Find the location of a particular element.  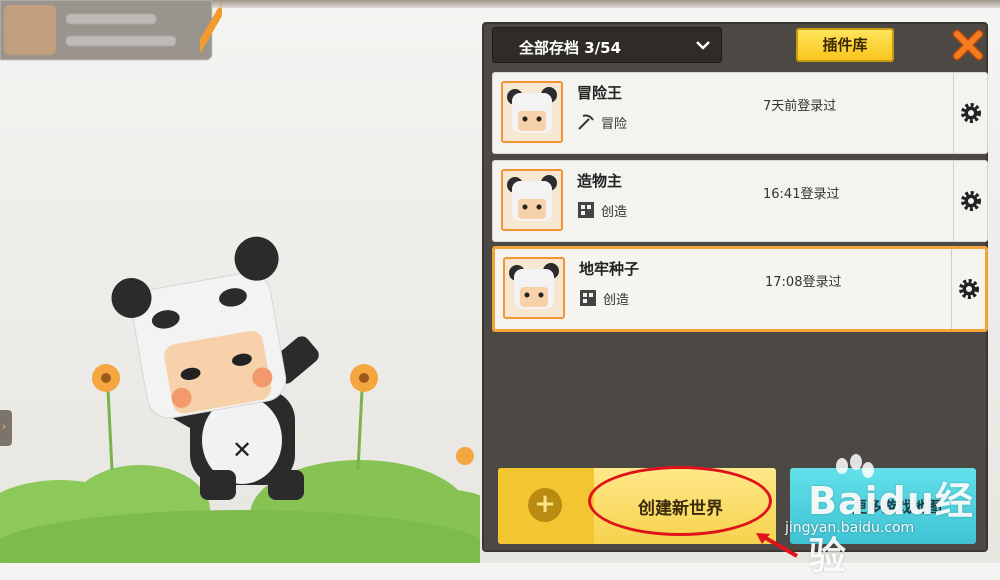

profile-avatar is located at coordinates (30, 30).